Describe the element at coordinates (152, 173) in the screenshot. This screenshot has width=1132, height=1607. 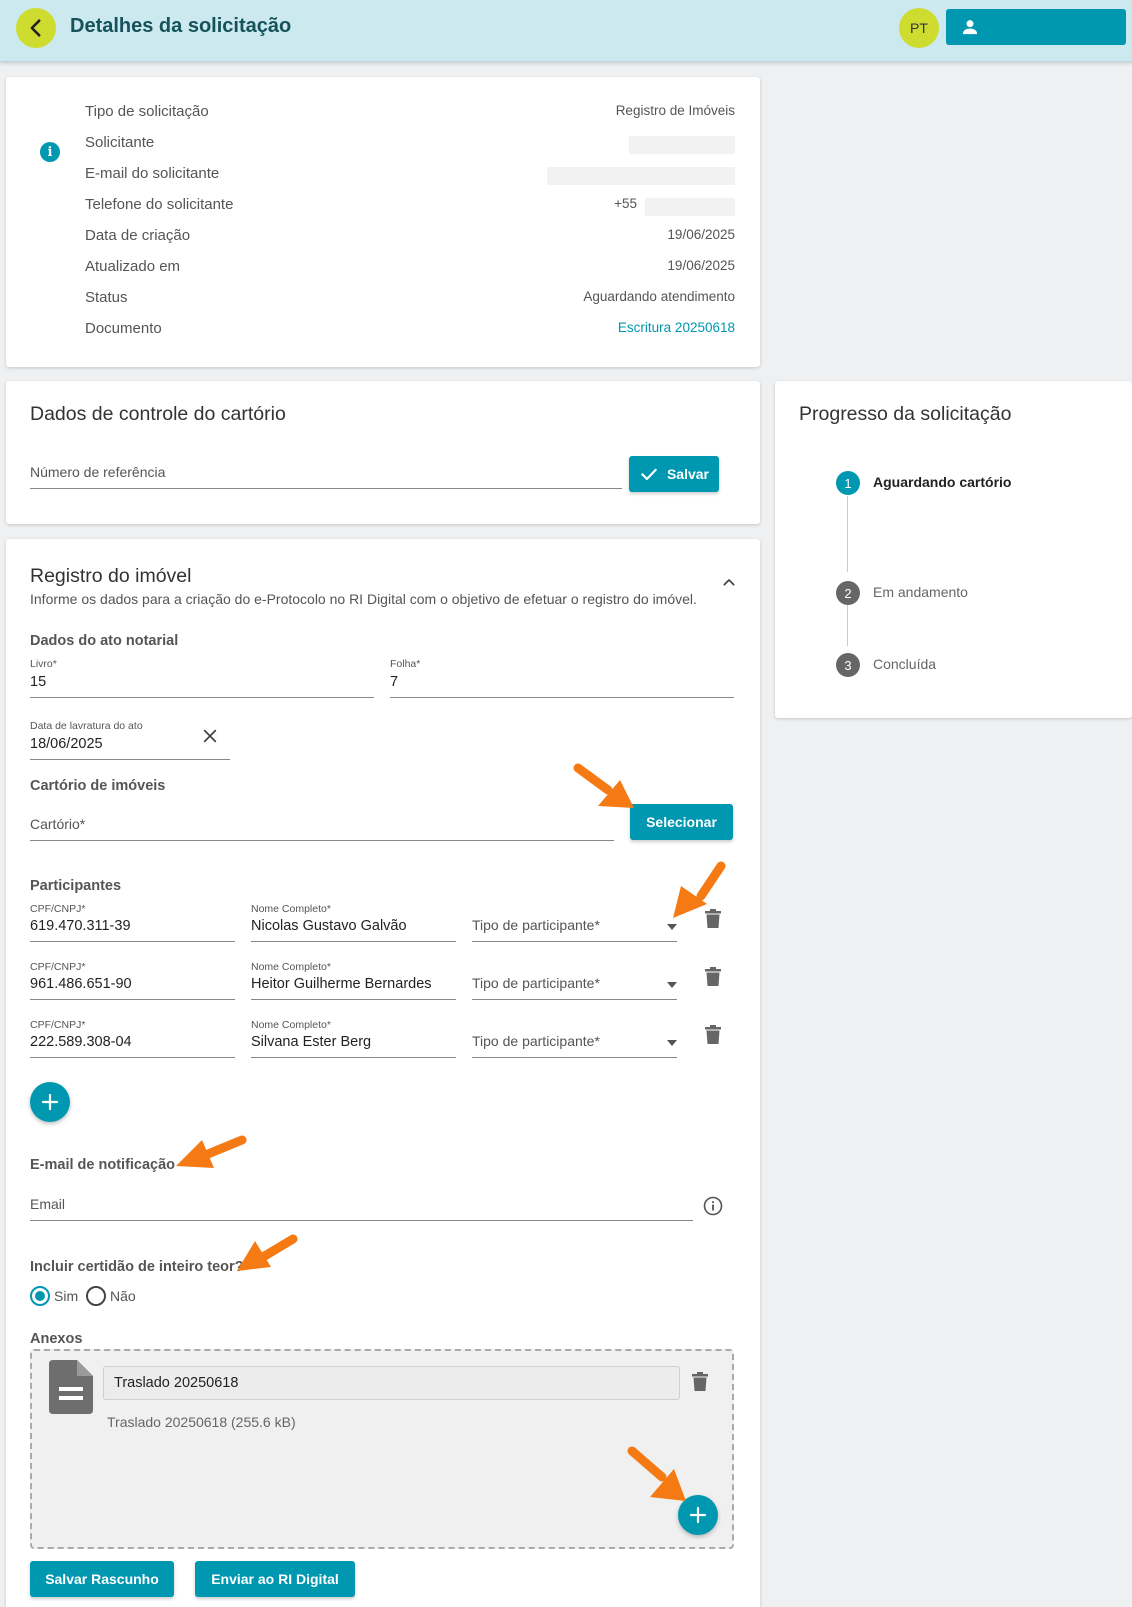
I see `detail-label: E-mail do solicitante` at that location.